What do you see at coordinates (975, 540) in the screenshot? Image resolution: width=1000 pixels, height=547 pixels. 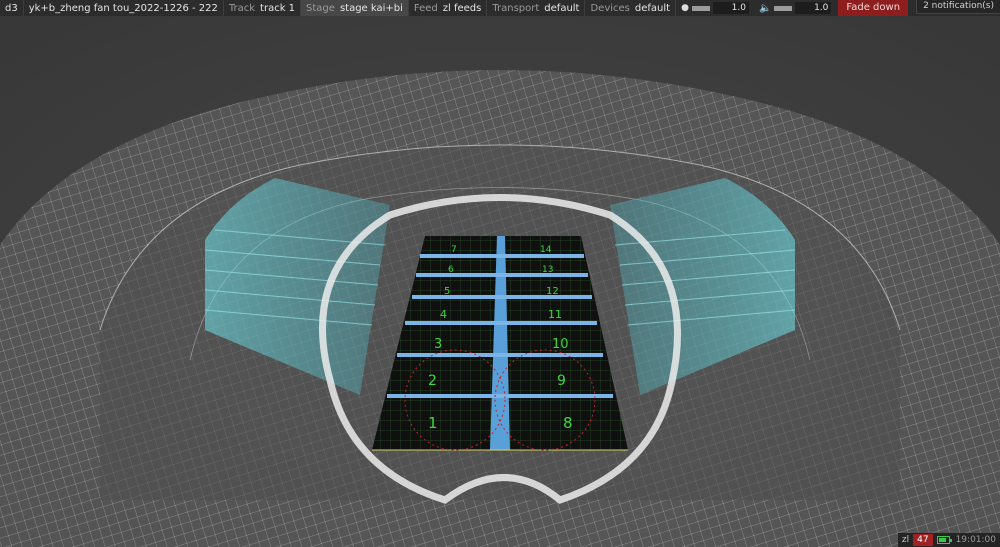 I see `clock: 19:01:00` at bounding box center [975, 540].